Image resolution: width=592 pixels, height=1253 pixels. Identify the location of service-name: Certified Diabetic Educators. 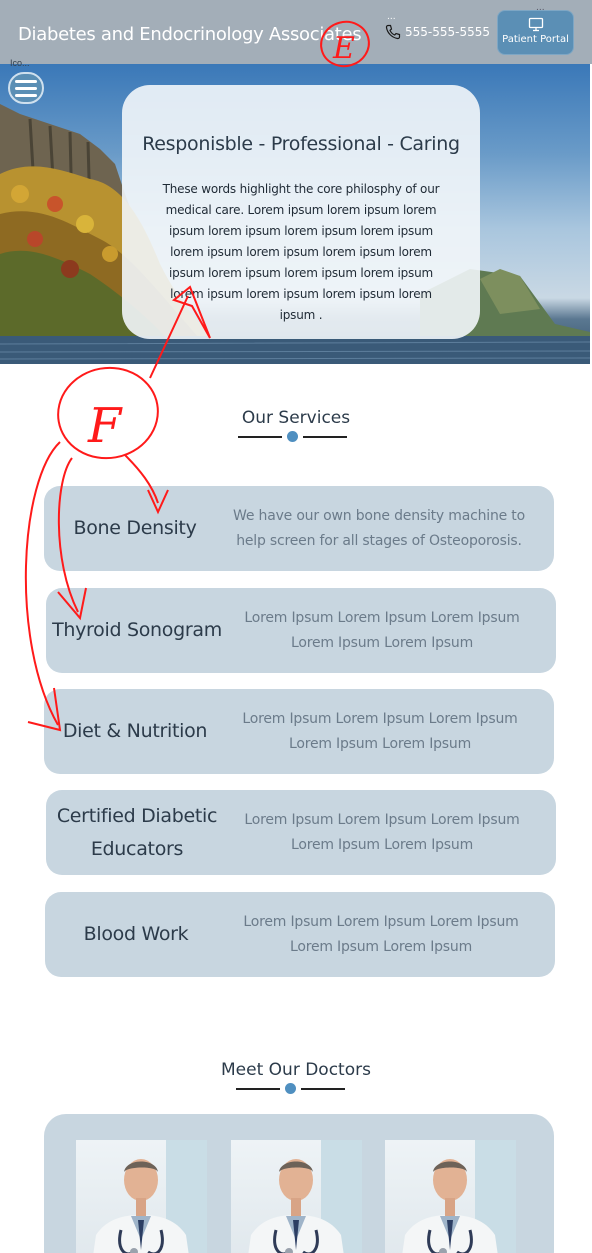
(137, 832).